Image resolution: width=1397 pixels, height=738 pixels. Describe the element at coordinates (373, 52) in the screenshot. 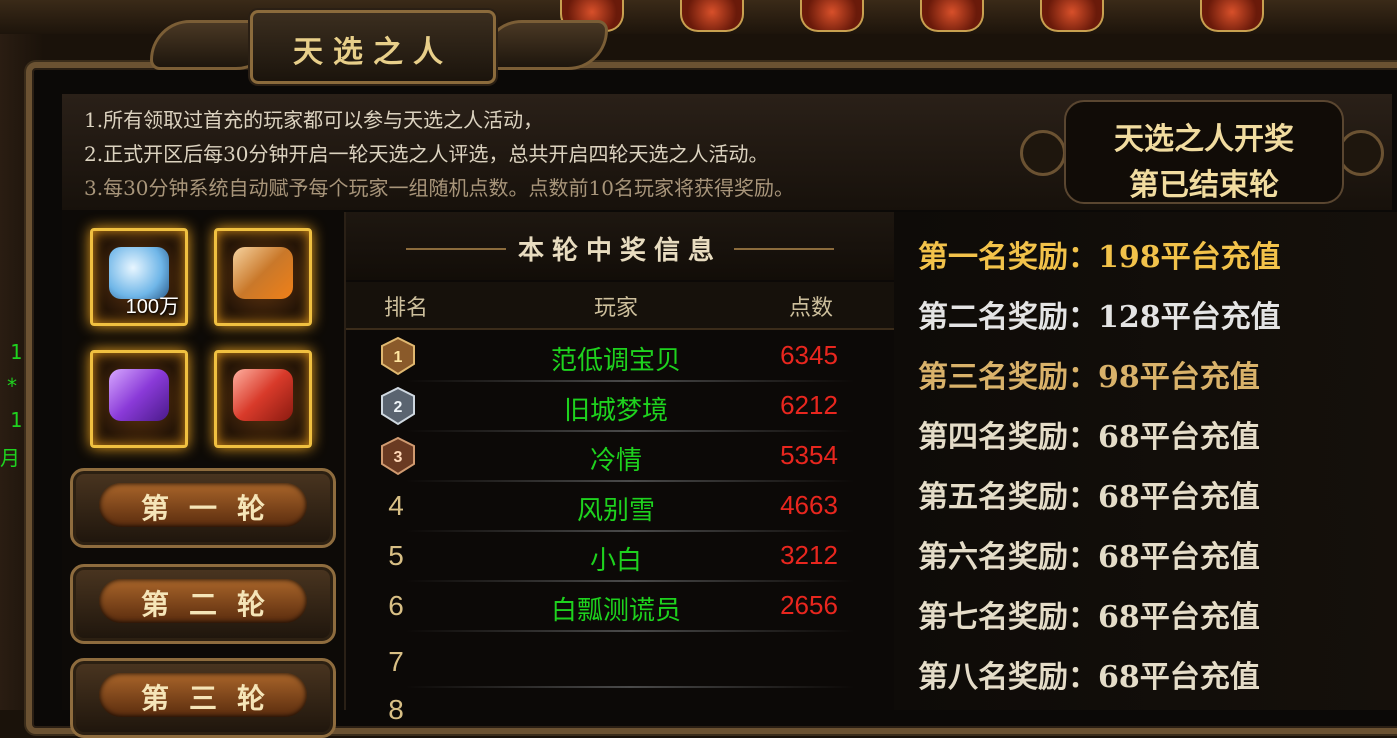

I see `window-title: 天选之人` at that location.